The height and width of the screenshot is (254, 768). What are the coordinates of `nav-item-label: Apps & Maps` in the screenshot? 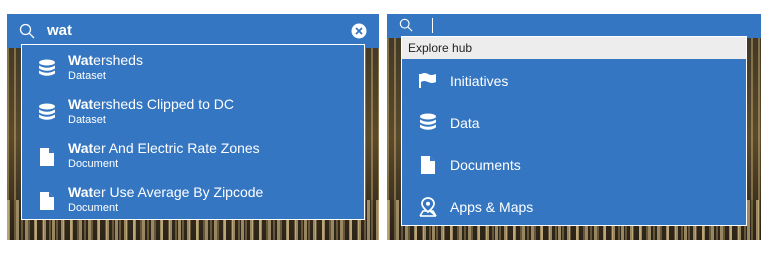 It's located at (492, 207).